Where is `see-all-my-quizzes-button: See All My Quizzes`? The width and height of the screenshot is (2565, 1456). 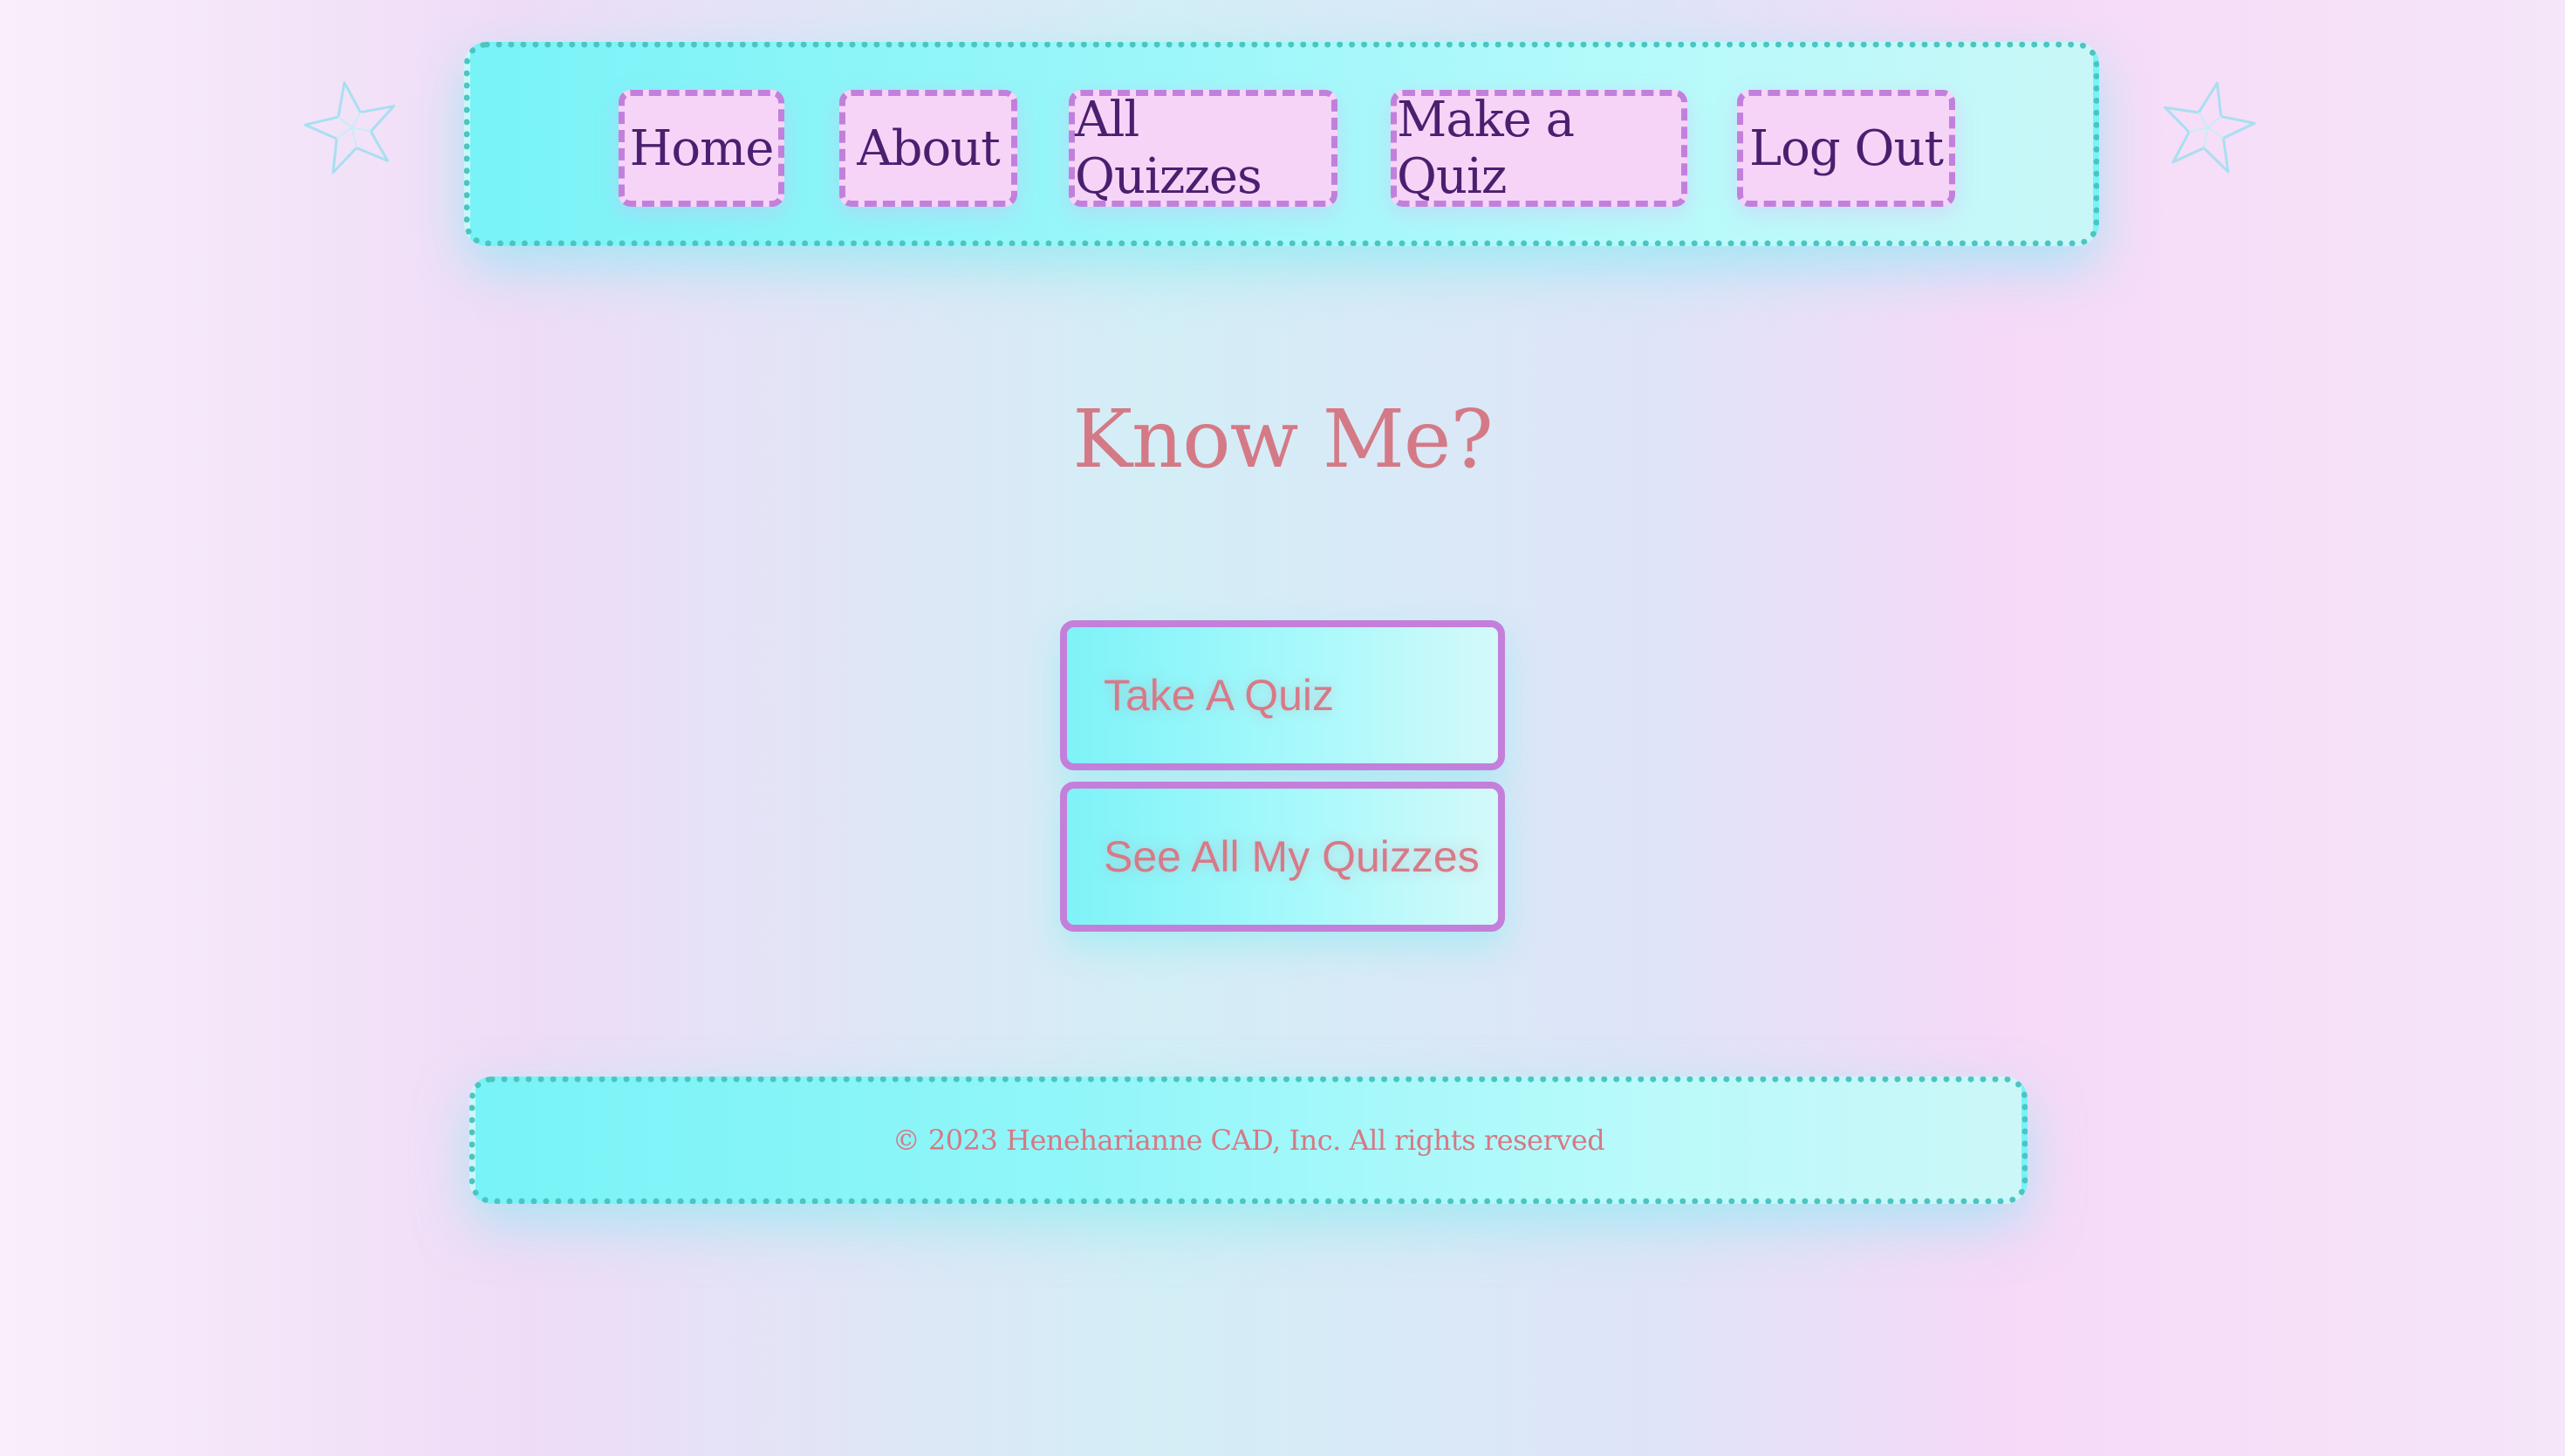
see-all-my-quizzes-button: See All My Quizzes is located at coordinates (1282, 857).